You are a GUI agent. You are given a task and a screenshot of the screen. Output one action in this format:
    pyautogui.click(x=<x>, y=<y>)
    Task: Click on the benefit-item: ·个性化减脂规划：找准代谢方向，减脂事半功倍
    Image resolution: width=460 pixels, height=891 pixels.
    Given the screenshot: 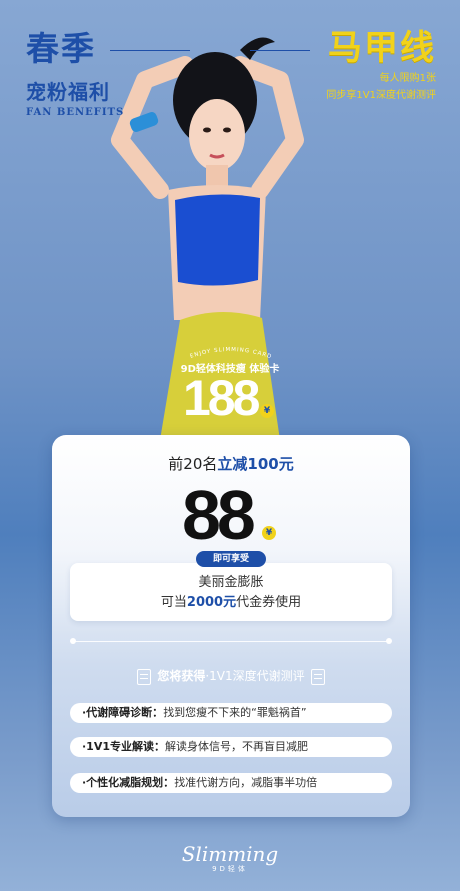 What is the action you would take?
    pyautogui.click(x=231, y=783)
    